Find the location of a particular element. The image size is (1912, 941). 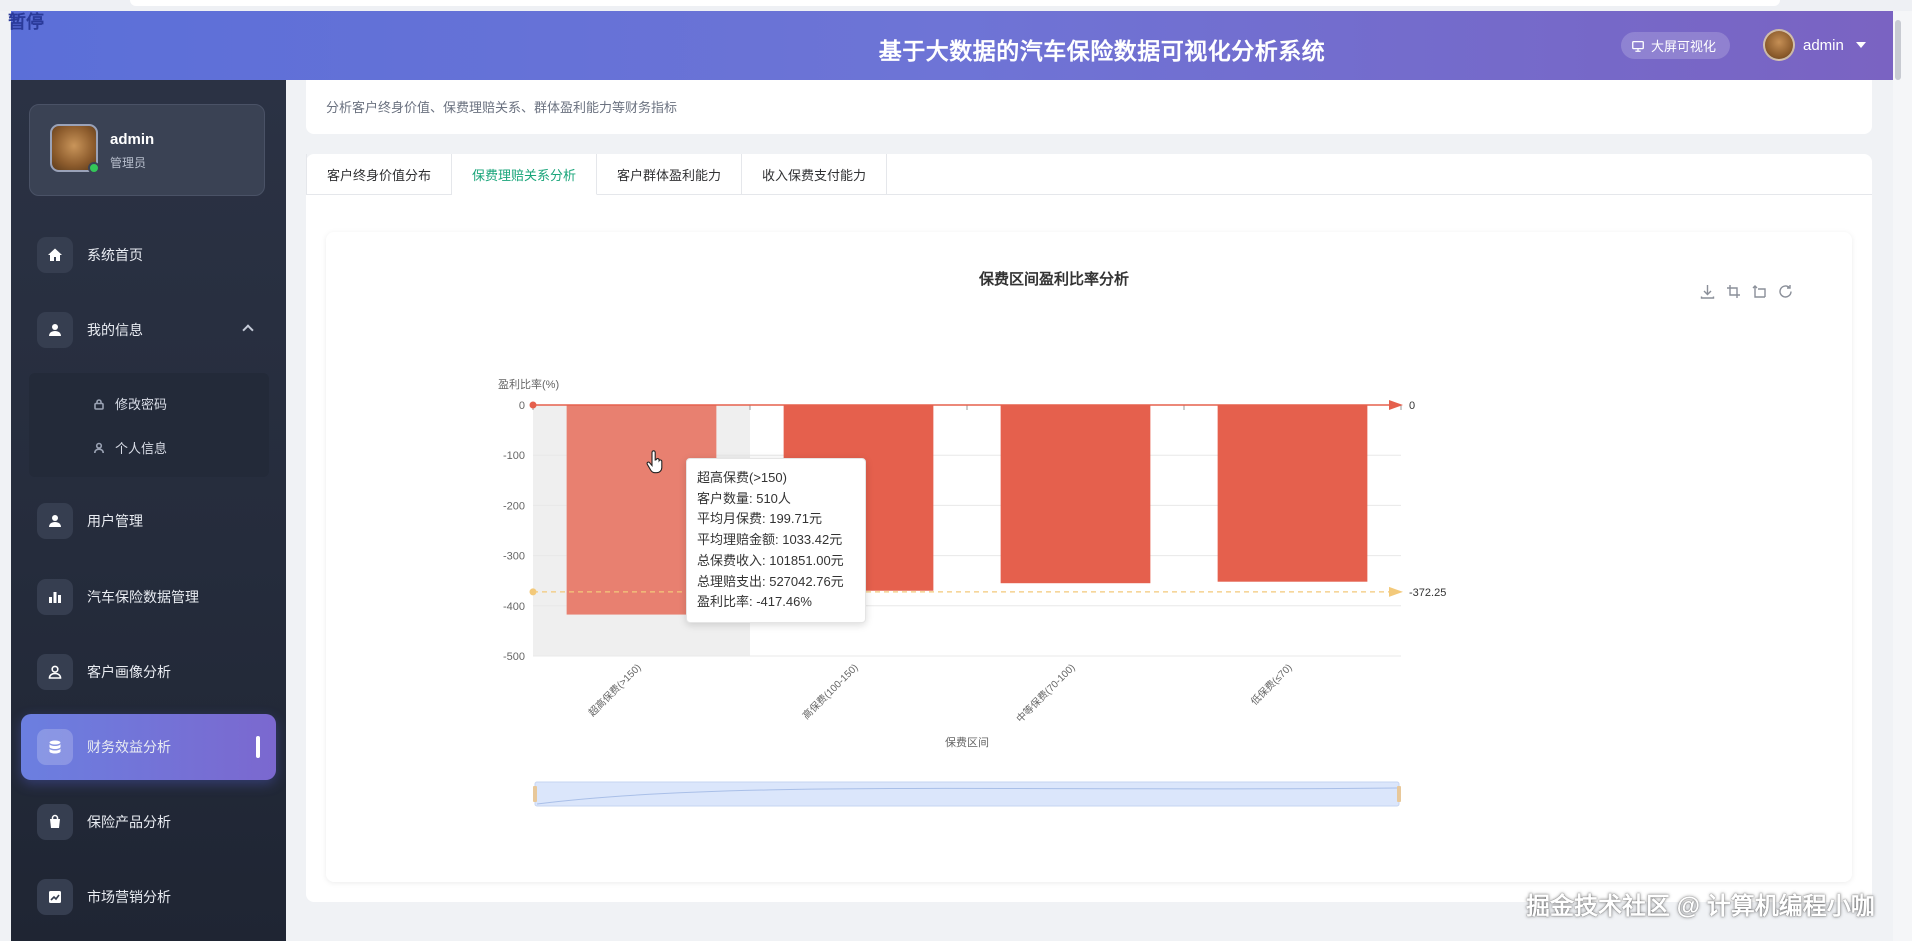

sidebar-item-label: 保险产品分析 is located at coordinates (129, 822).